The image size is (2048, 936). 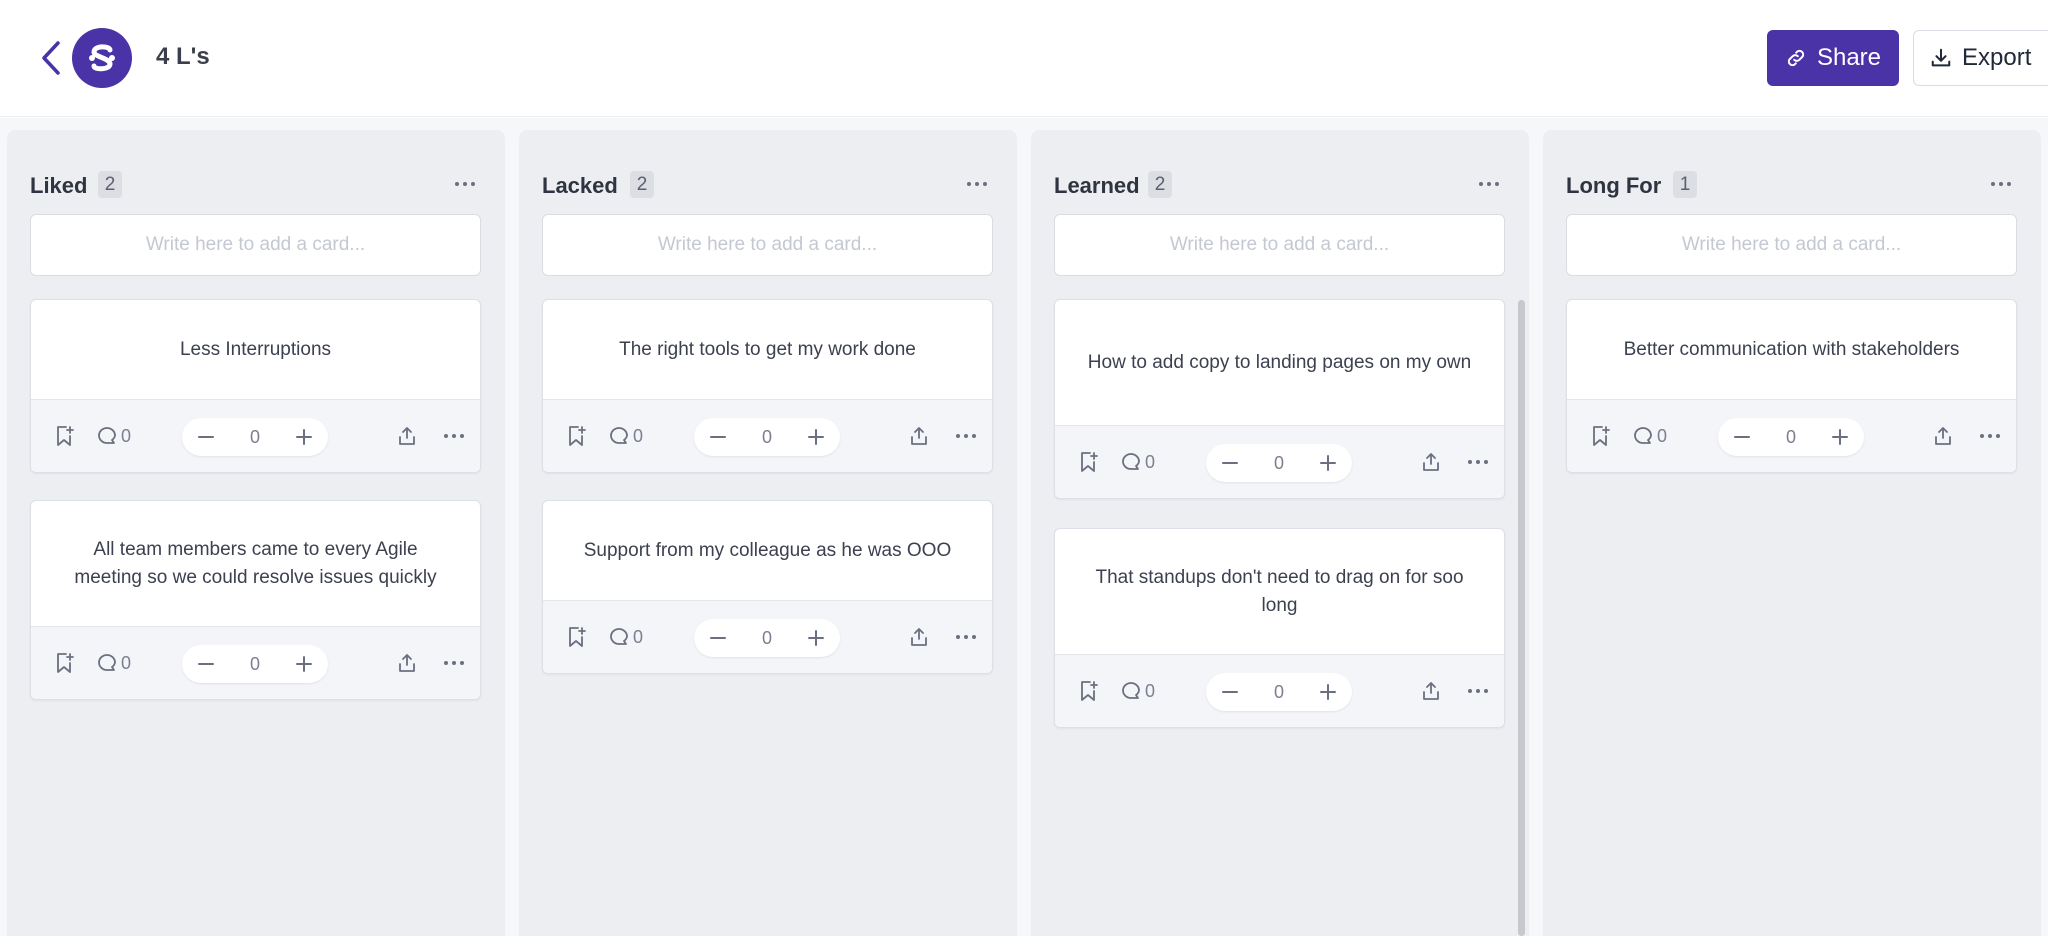 What do you see at coordinates (1131, 690) in the screenshot?
I see `comment-icon` at bounding box center [1131, 690].